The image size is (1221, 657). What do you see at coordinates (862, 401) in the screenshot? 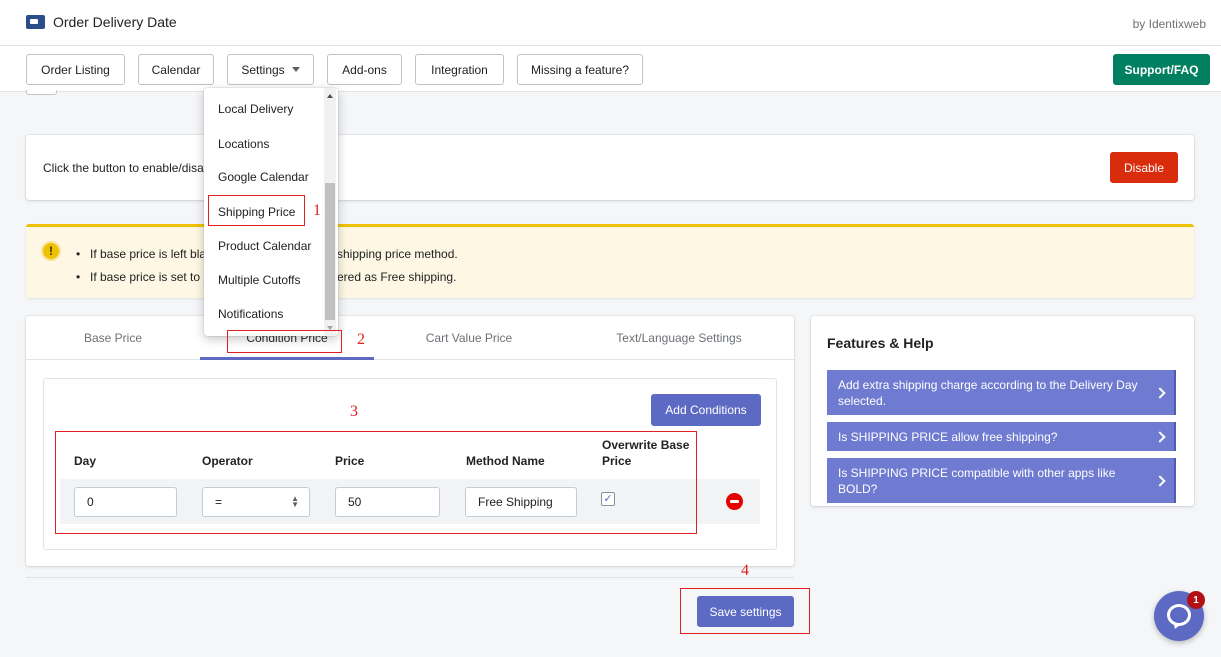
I see `help-link-1-line-2: selected.` at bounding box center [862, 401].